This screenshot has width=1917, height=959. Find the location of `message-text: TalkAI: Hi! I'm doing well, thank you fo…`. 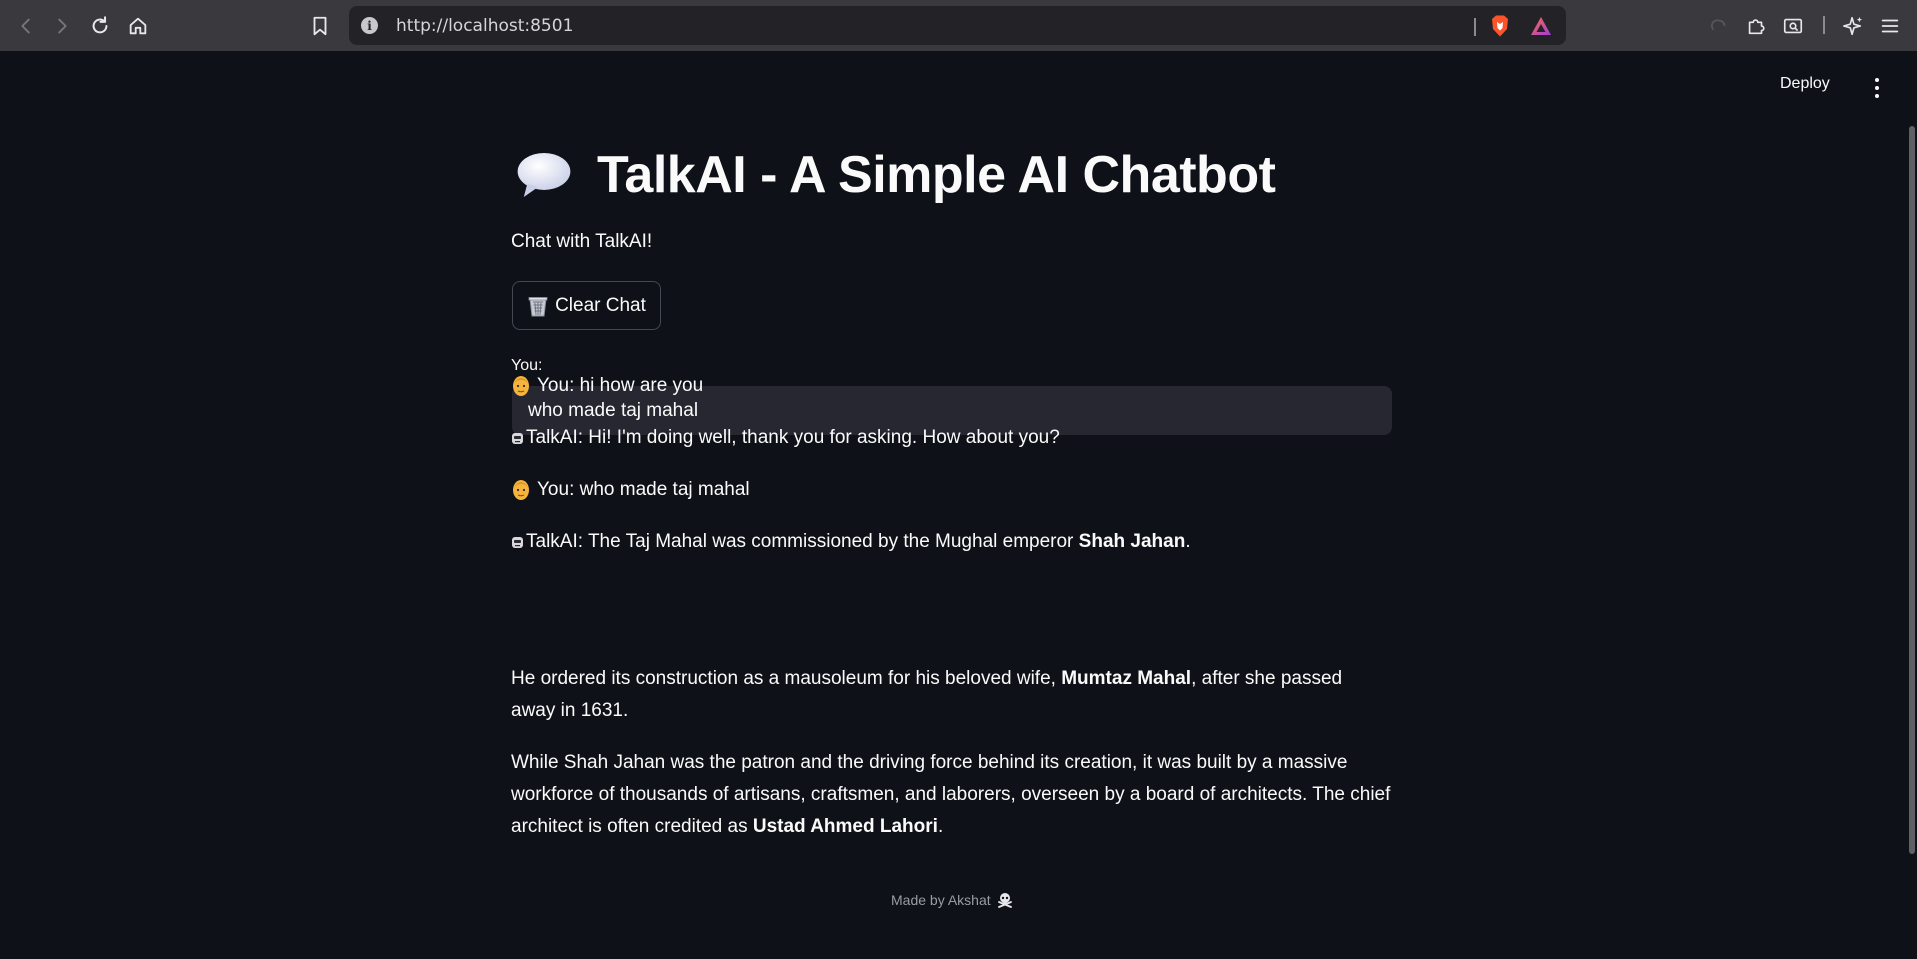

message-text: TalkAI: Hi! I'm doing well, thank you fo… is located at coordinates (793, 437).